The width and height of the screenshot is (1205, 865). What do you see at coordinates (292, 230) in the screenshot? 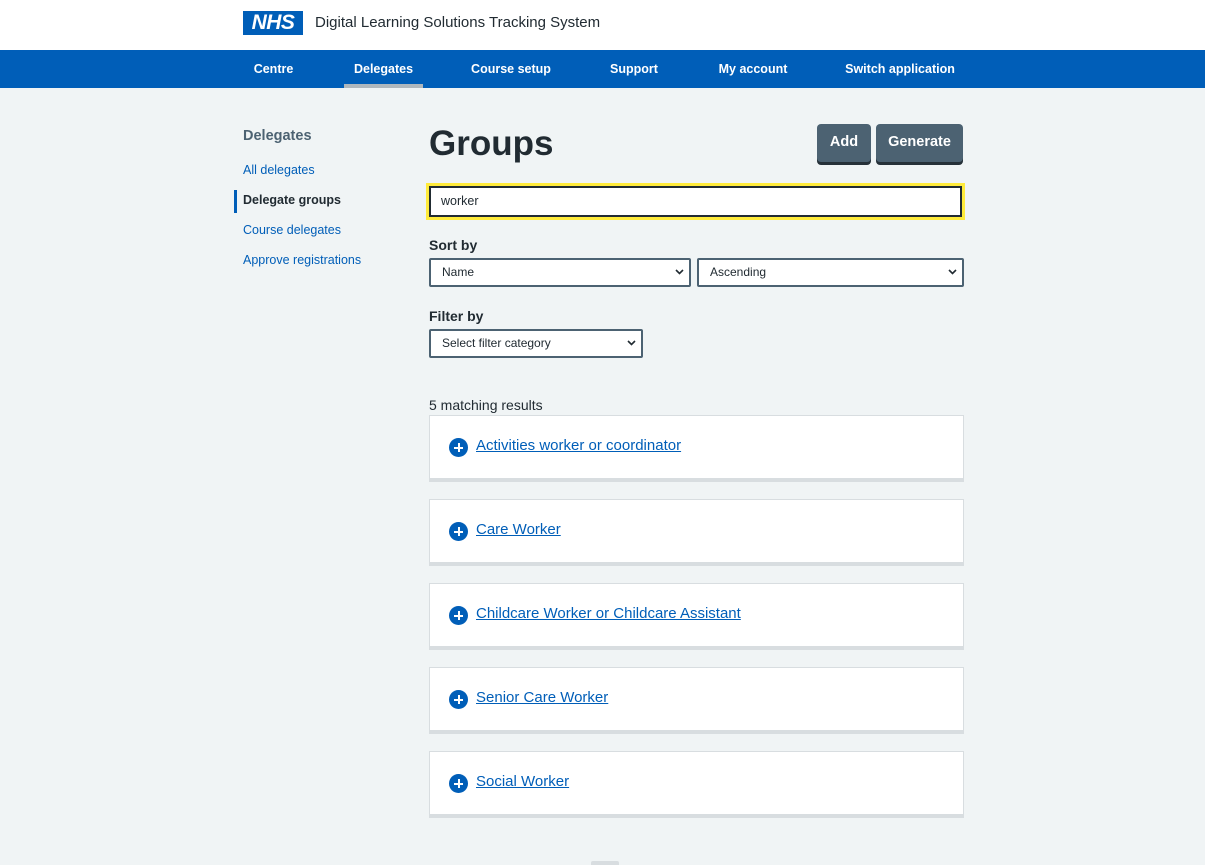
I see `sidebar-item-course-delegates: Course delegates` at bounding box center [292, 230].